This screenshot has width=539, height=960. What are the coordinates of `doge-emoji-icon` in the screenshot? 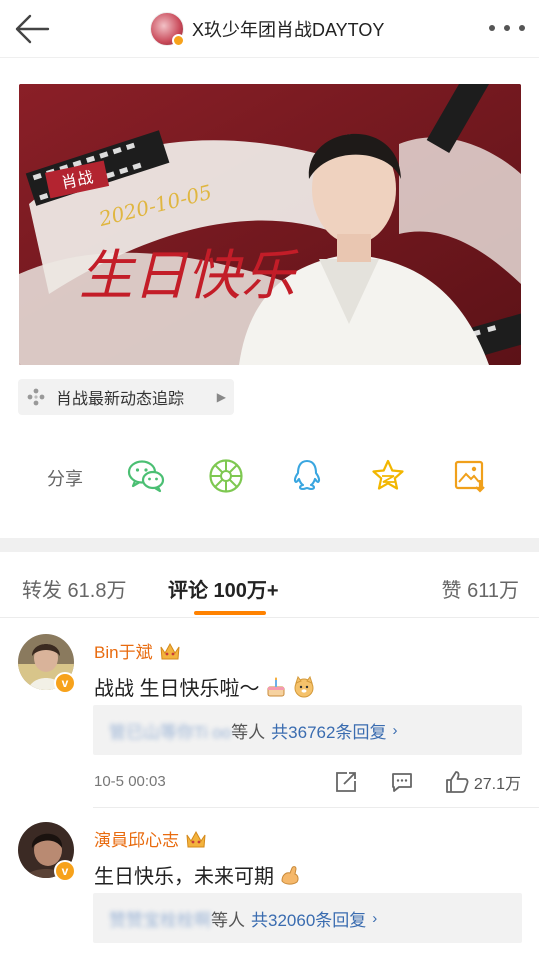 It's located at (304, 686).